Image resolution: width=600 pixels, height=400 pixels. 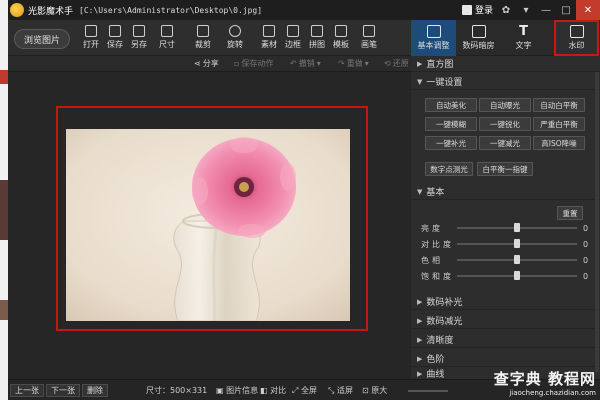 I want to click on tool-material: 素材, so click(x=269, y=39).